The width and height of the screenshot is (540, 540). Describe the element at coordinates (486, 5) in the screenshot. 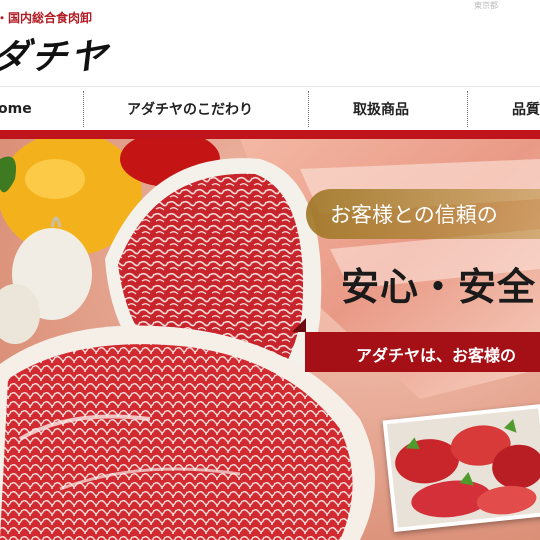

I see `header-corner-text: 東京都` at that location.